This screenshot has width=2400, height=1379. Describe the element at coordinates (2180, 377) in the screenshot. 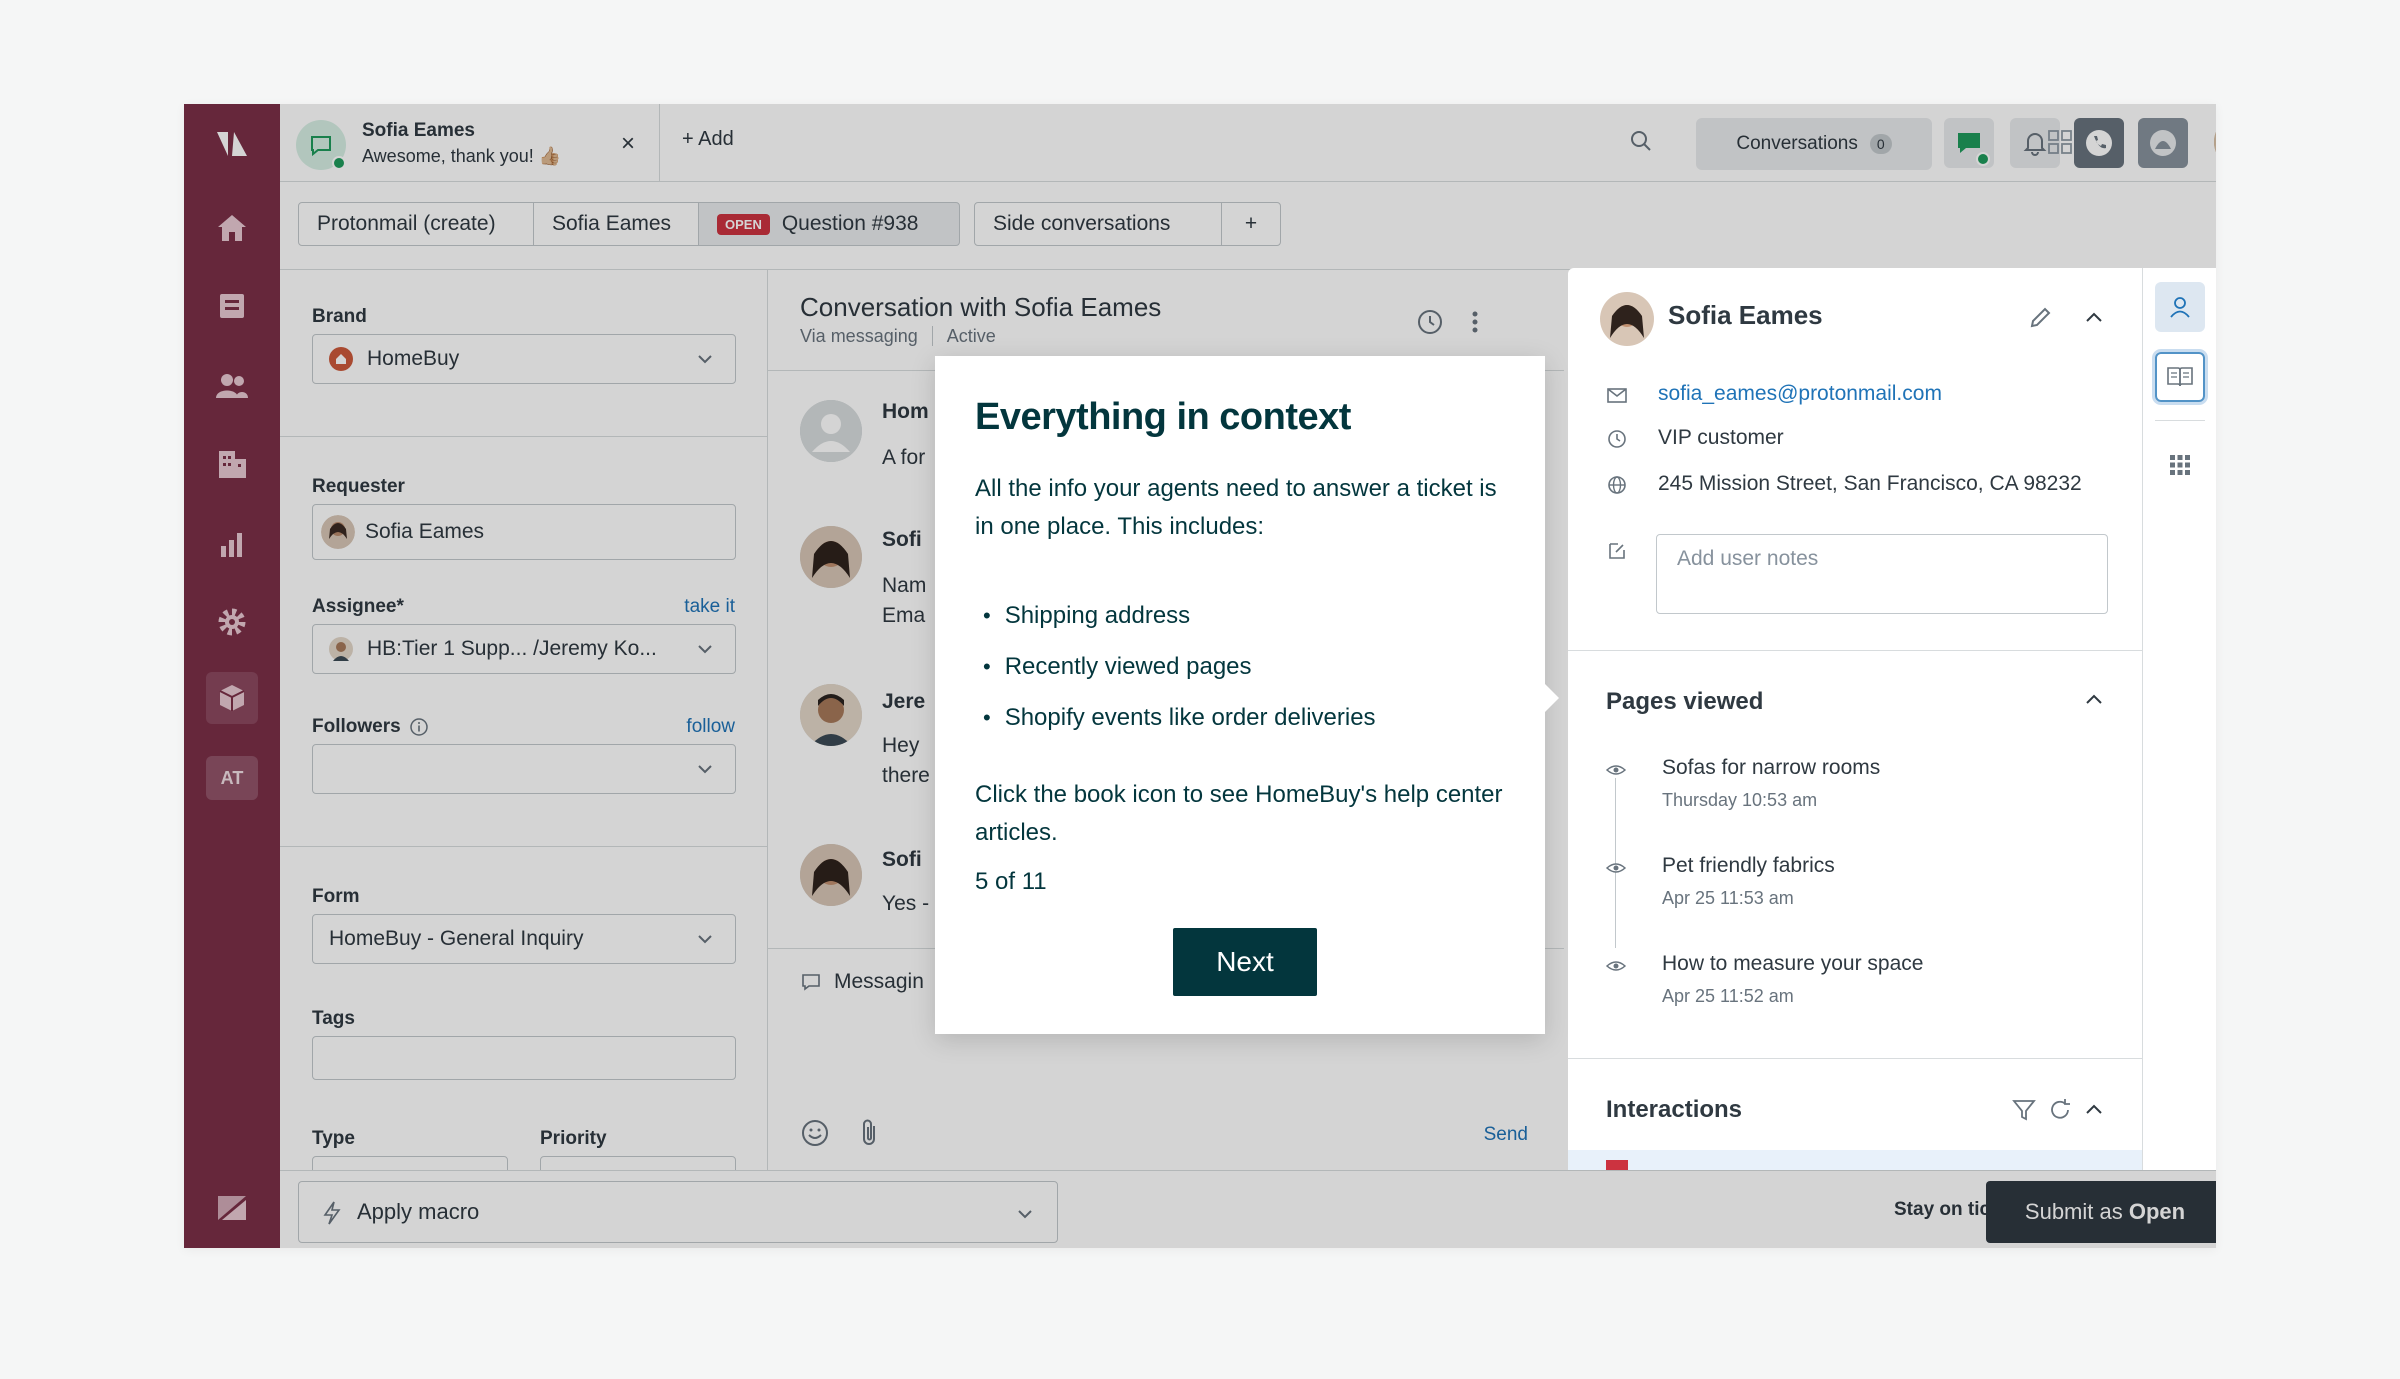

I see `book-icon` at that location.